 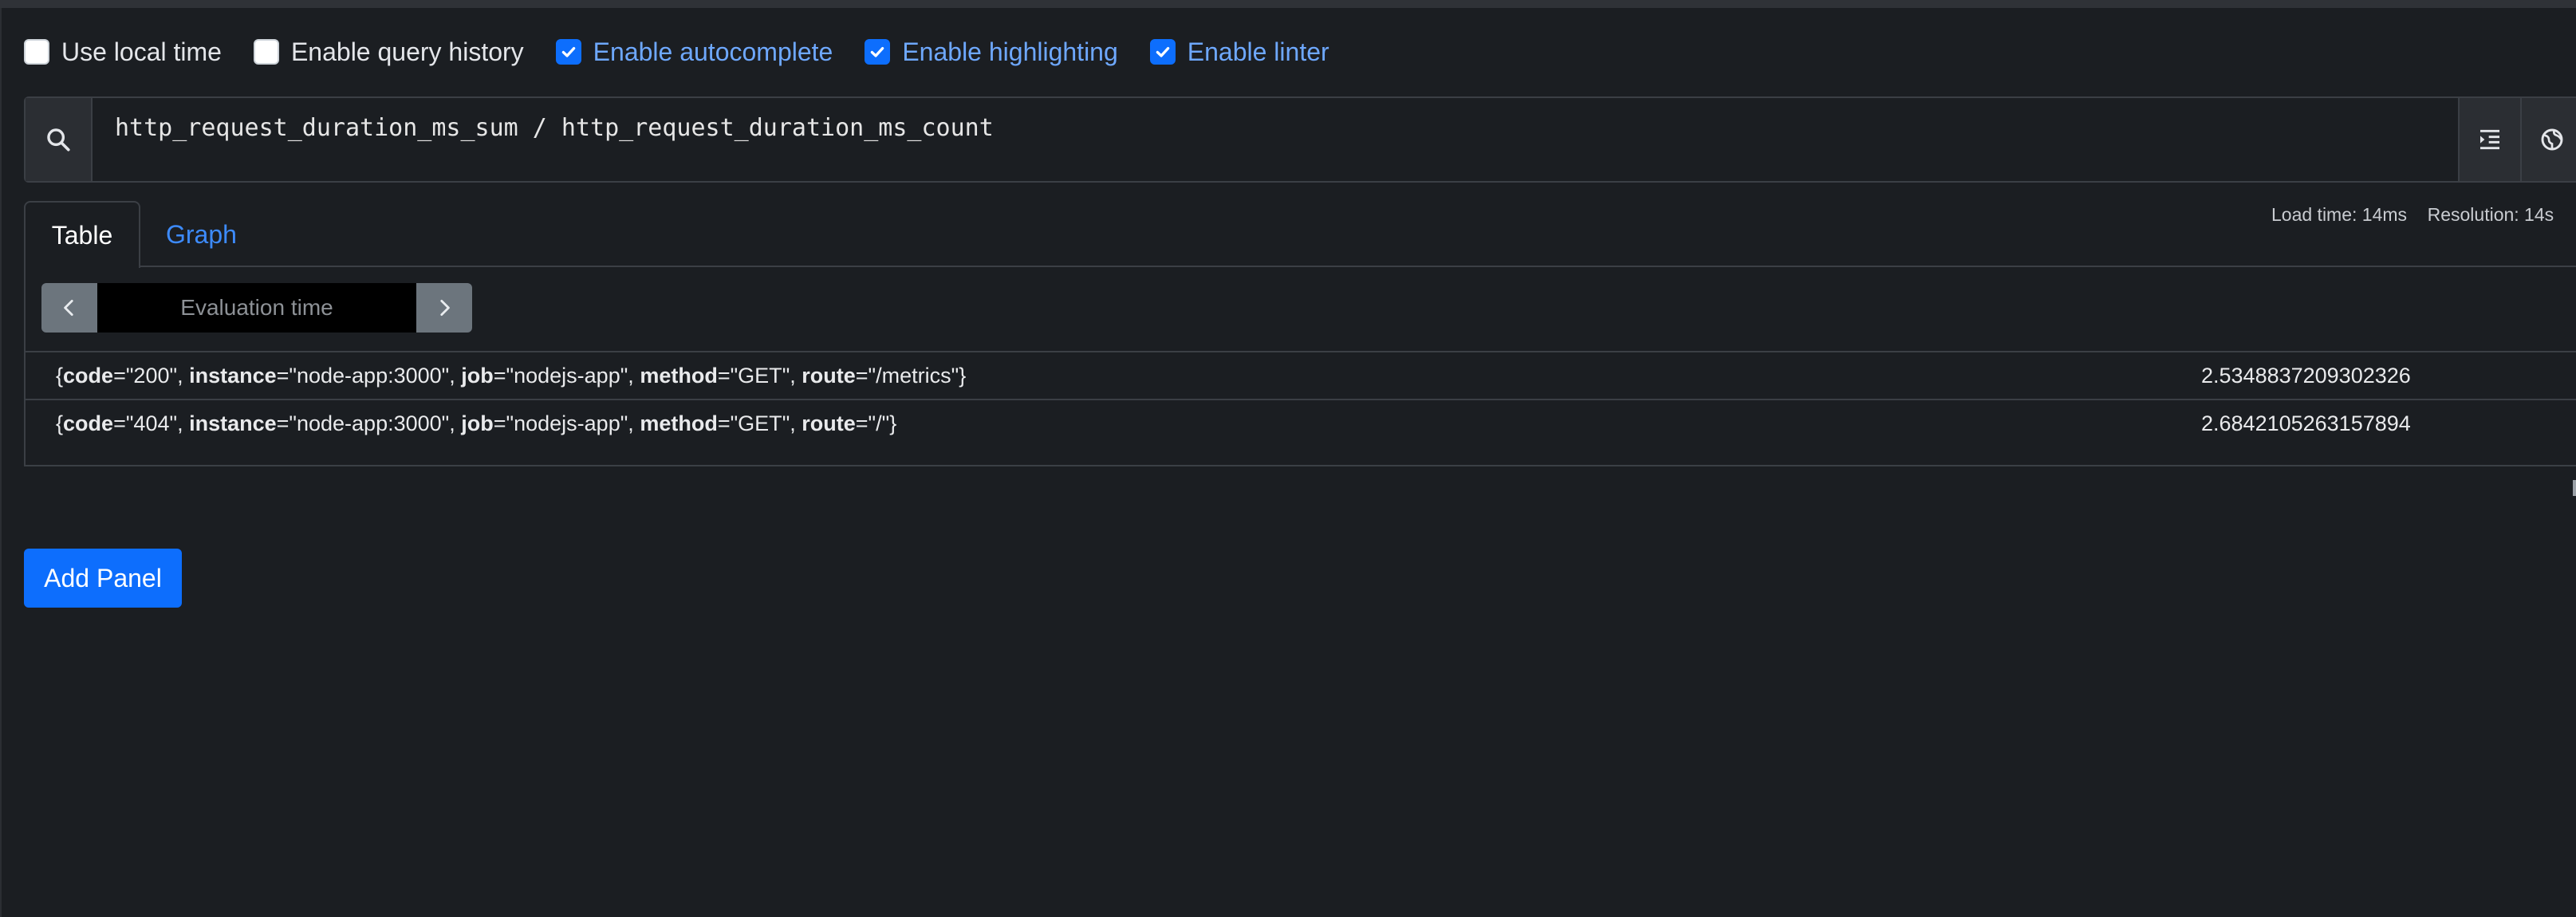 I want to click on metrics-explorer-button, so click(x=2548, y=139).